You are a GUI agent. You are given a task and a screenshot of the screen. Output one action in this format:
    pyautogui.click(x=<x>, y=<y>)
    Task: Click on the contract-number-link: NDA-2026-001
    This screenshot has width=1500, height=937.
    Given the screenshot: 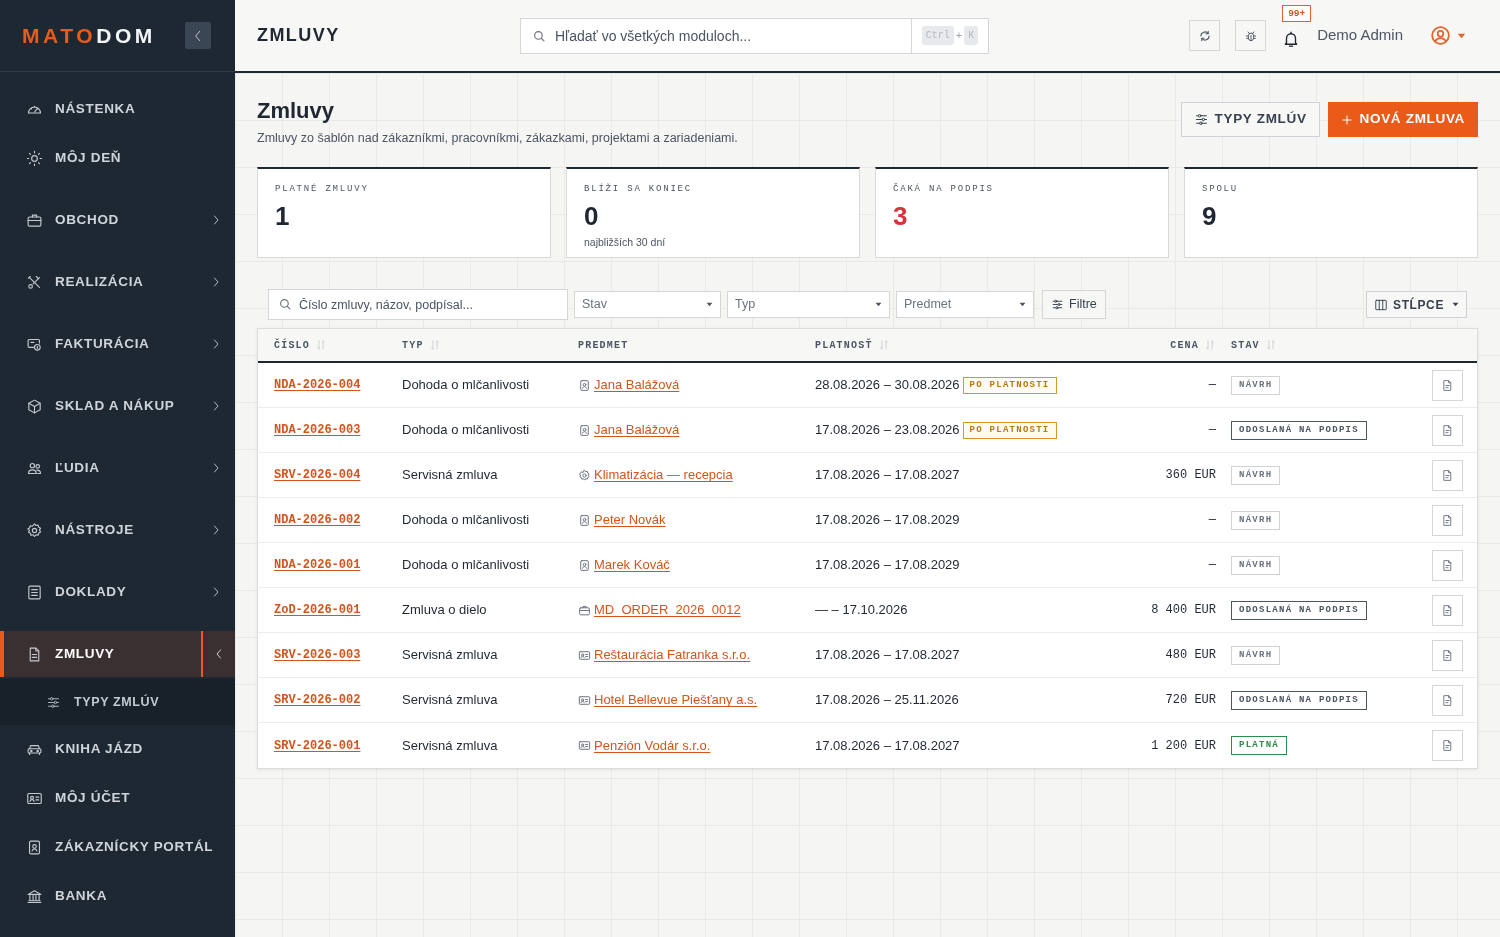 What is the action you would take?
    pyautogui.click(x=317, y=565)
    